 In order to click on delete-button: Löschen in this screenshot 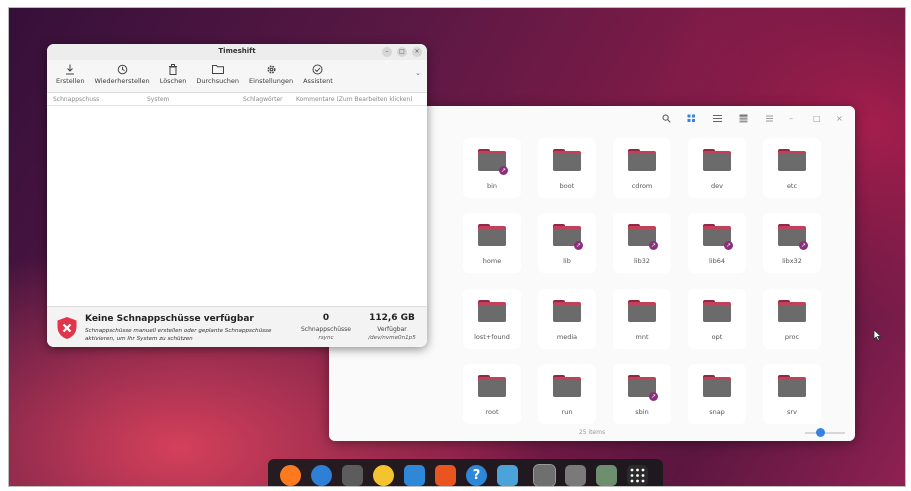, I will do `click(173, 74)`.